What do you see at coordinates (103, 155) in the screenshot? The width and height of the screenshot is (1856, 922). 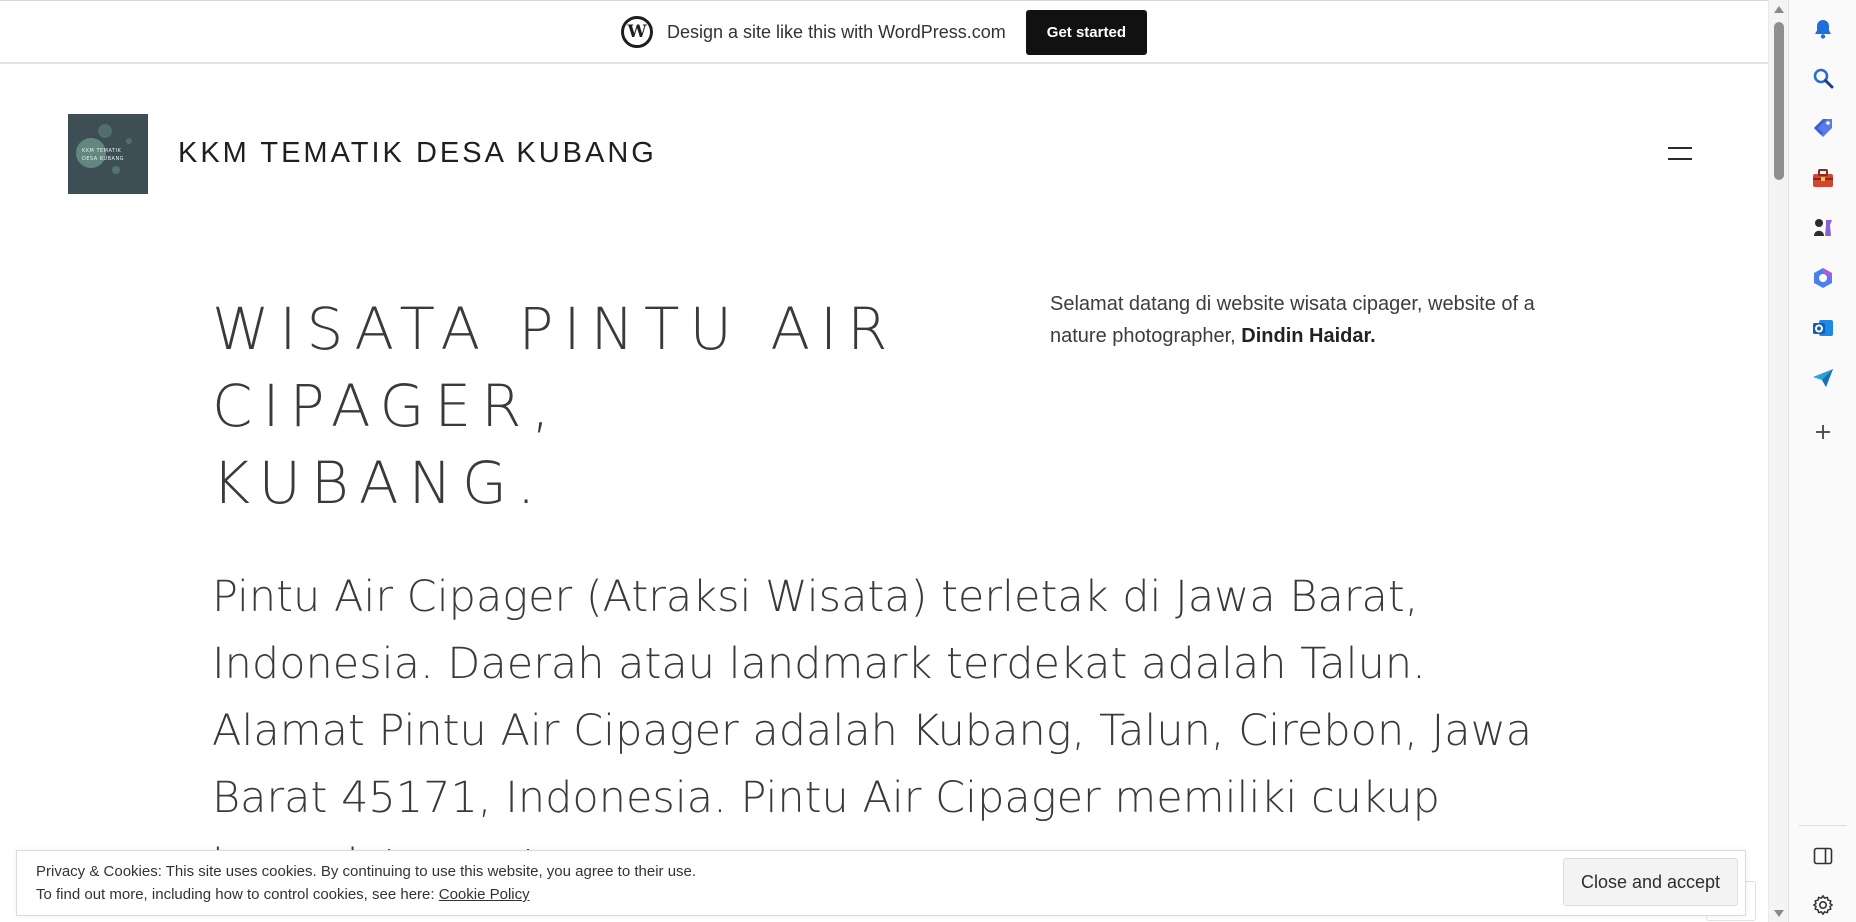 I see `logo-text: KKM TEMATIK DESA KUBANG` at bounding box center [103, 155].